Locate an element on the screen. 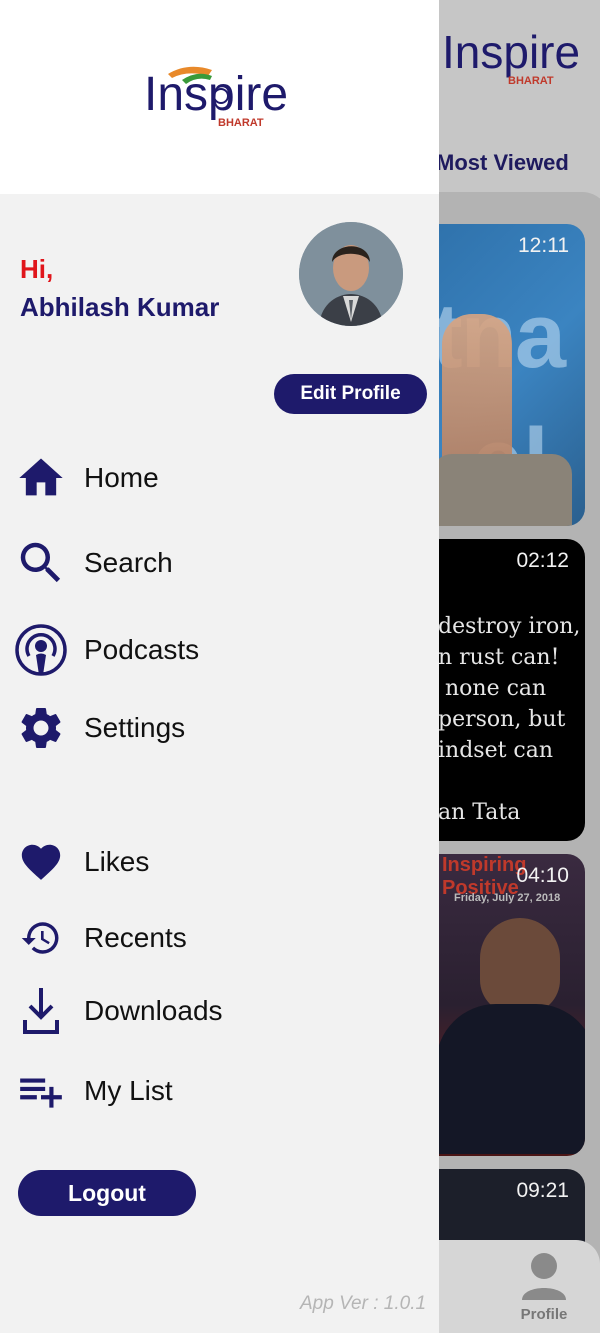  video-duration: 02:12 is located at coordinates (542, 560).